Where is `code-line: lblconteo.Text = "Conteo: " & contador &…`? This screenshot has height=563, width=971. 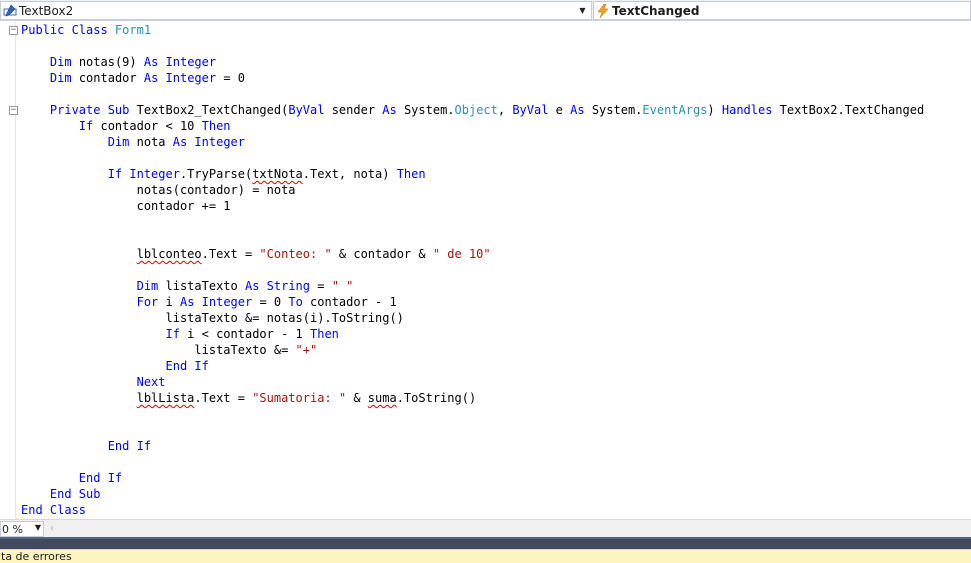
code-line: lblconteo.Text = "Conteo: " & contador &… is located at coordinates (496, 254).